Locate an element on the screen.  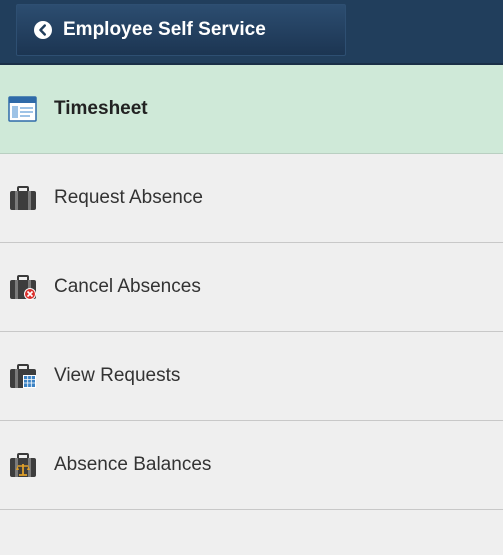
menu-item-label: Timesheet is located at coordinates (101, 108).